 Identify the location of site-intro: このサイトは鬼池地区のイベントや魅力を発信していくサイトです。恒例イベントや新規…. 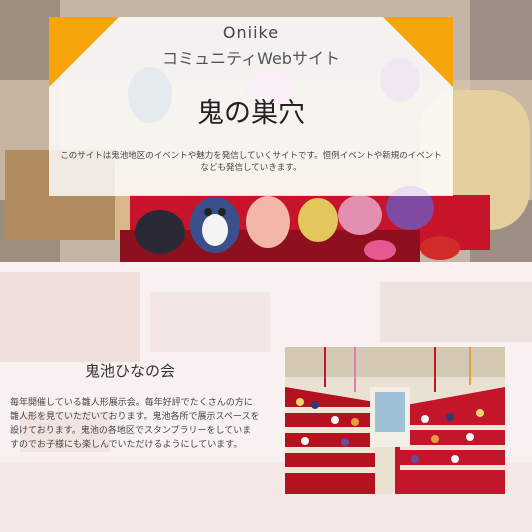
(251, 162).